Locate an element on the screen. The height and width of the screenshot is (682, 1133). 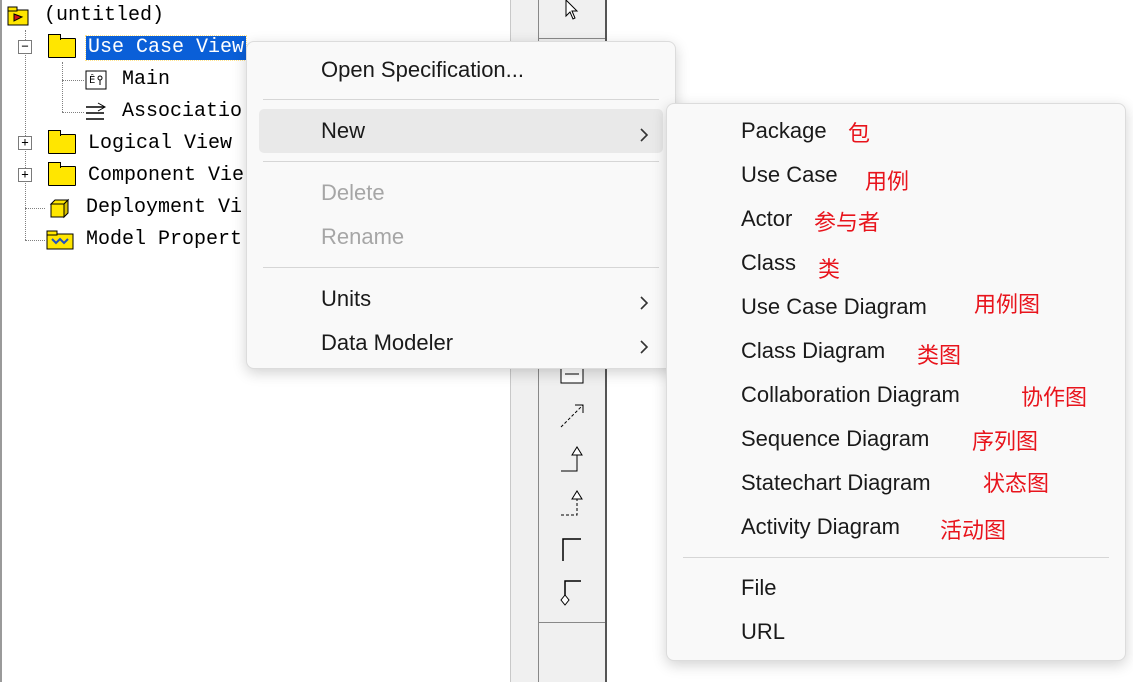
annotation-sequence-diagram: 序列图 is located at coordinates (1005, 442).